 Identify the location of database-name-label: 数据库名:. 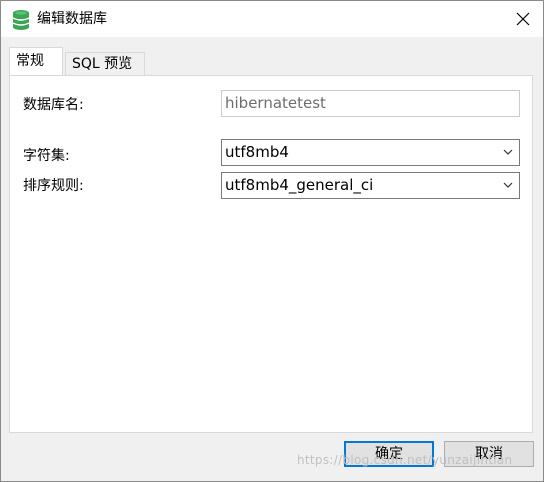
(53, 105).